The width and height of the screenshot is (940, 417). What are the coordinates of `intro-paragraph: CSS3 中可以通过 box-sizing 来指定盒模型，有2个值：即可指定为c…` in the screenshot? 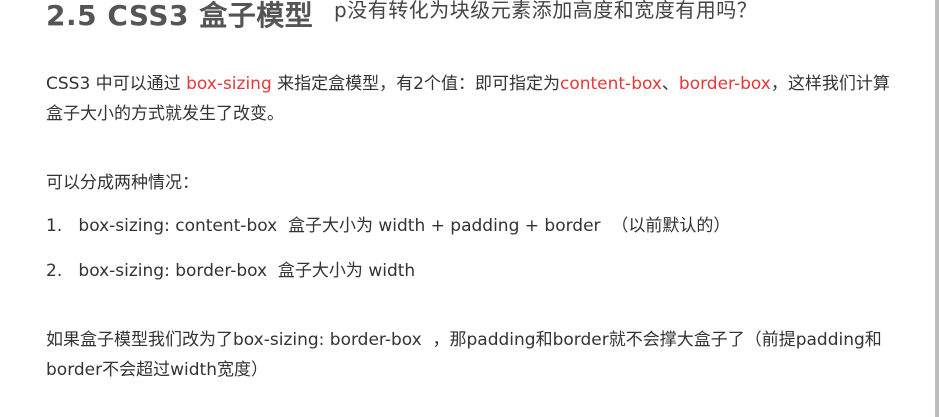 It's located at (476, 99).